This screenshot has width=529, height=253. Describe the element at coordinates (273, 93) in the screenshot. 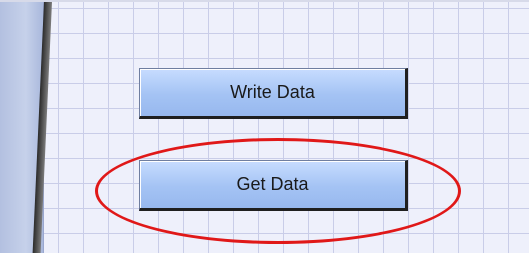

I see `write-data-button: Write Data` at that location.